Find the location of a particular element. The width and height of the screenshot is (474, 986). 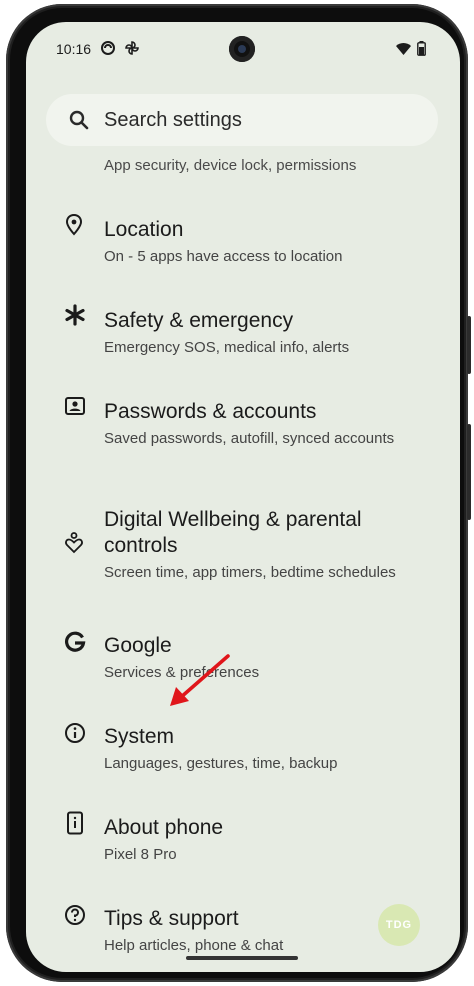

google-g-icon is located at coordinates (75, 641).